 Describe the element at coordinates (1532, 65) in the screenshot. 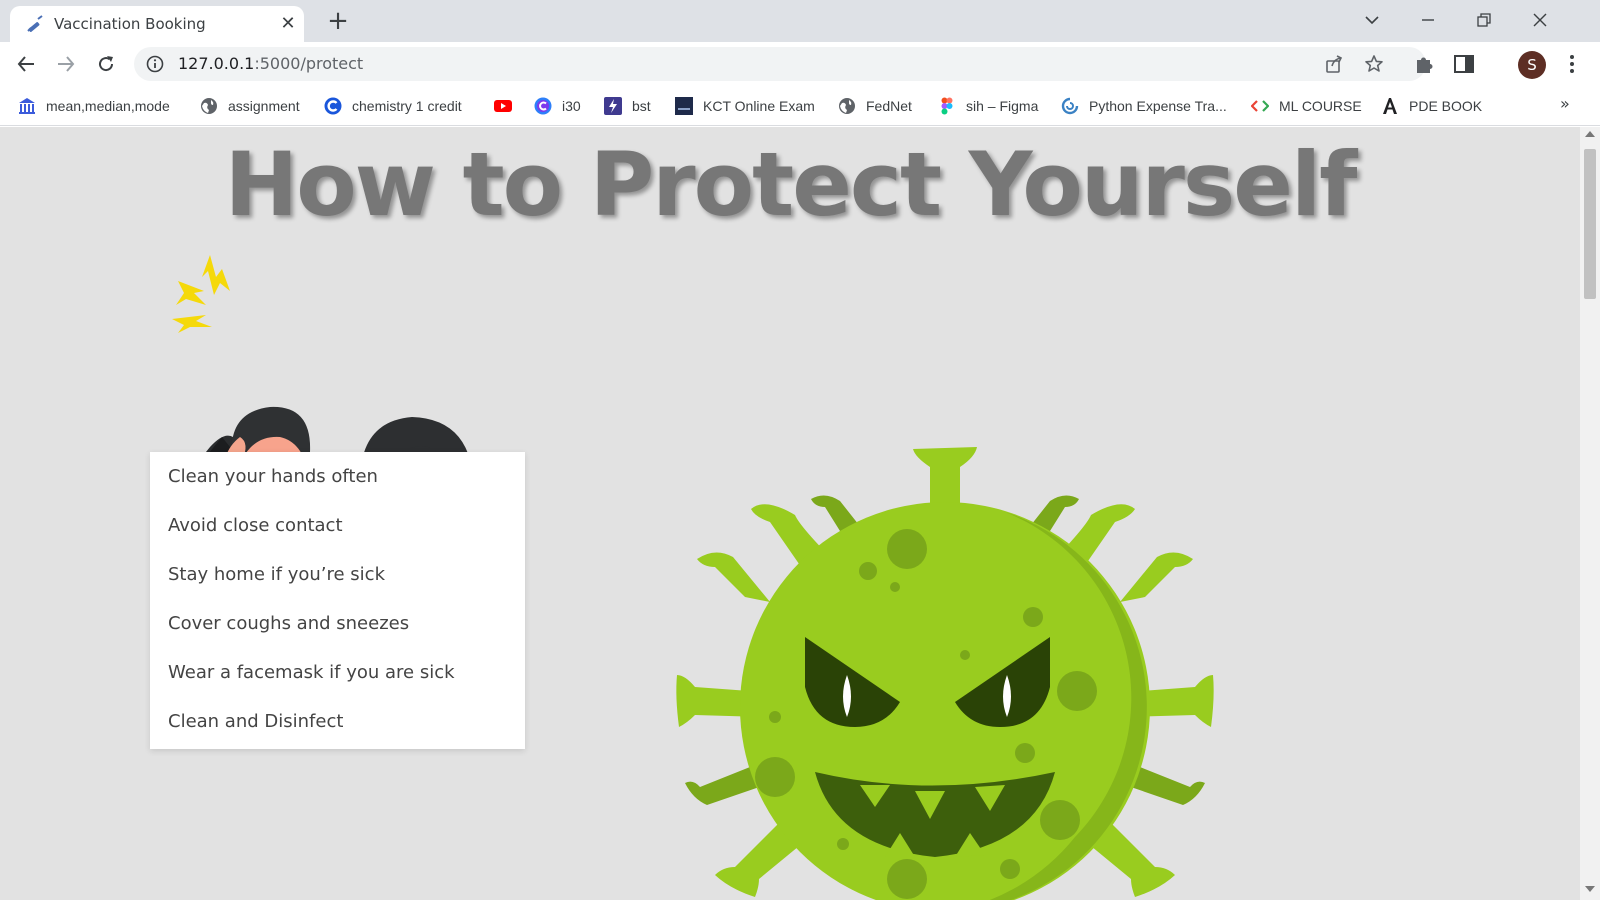

I see `profile-avatar: S` at that location.